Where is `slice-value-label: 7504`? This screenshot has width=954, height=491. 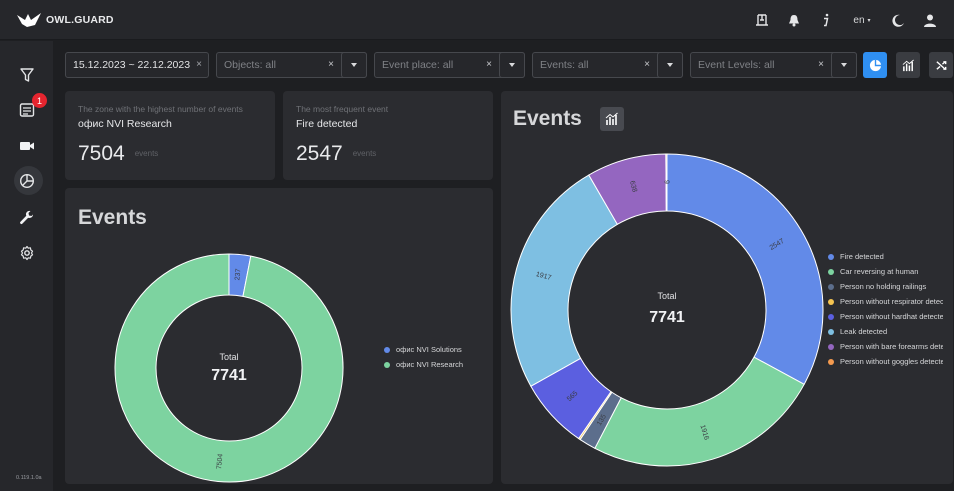 slice-value-label: 7504 is located at coordinates (220, 461).